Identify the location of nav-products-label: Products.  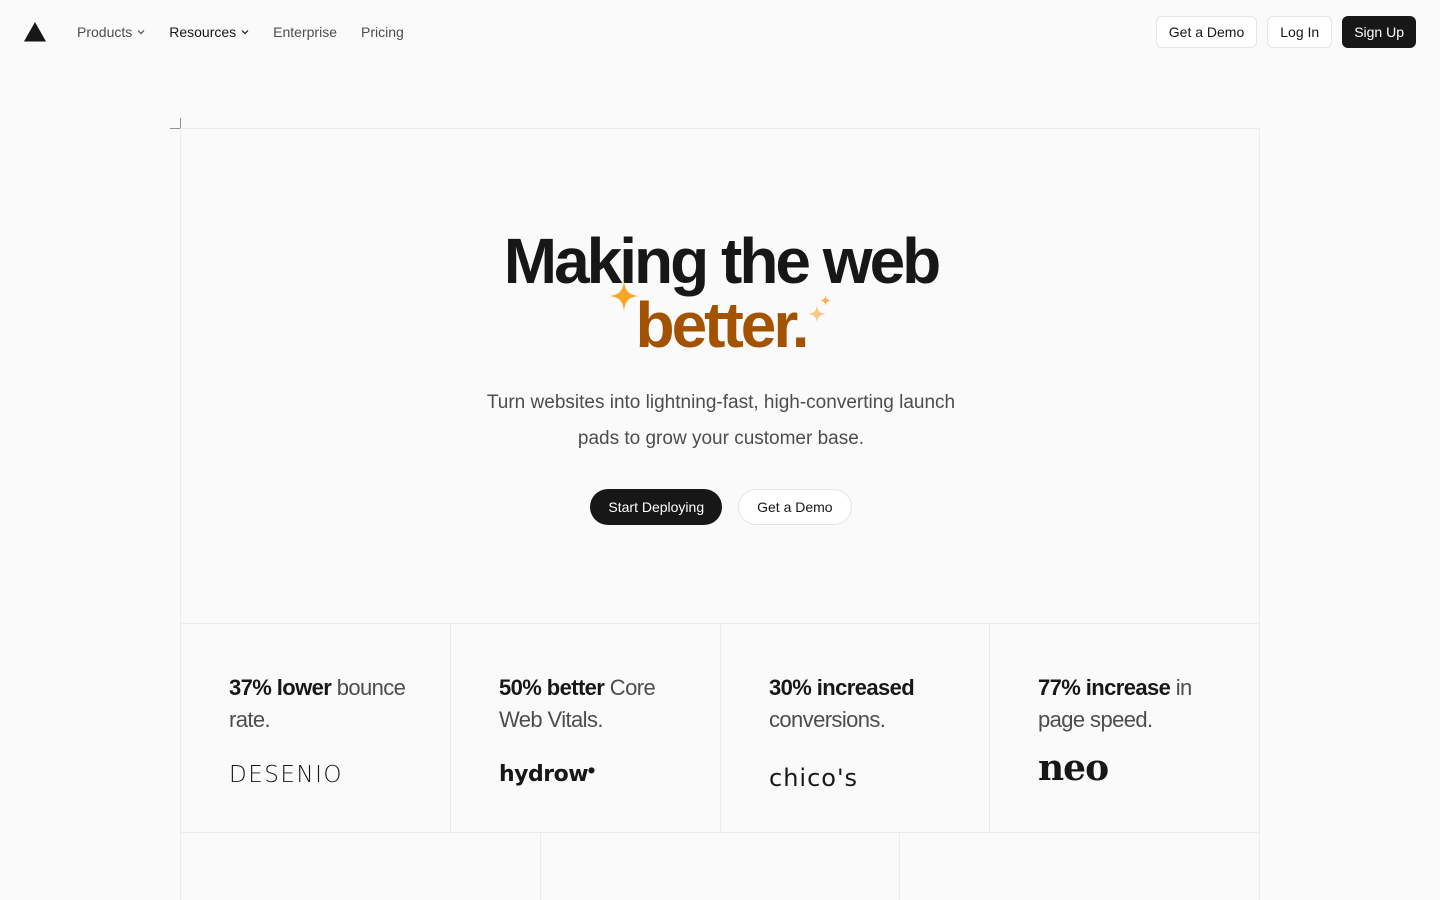
(105, 32).